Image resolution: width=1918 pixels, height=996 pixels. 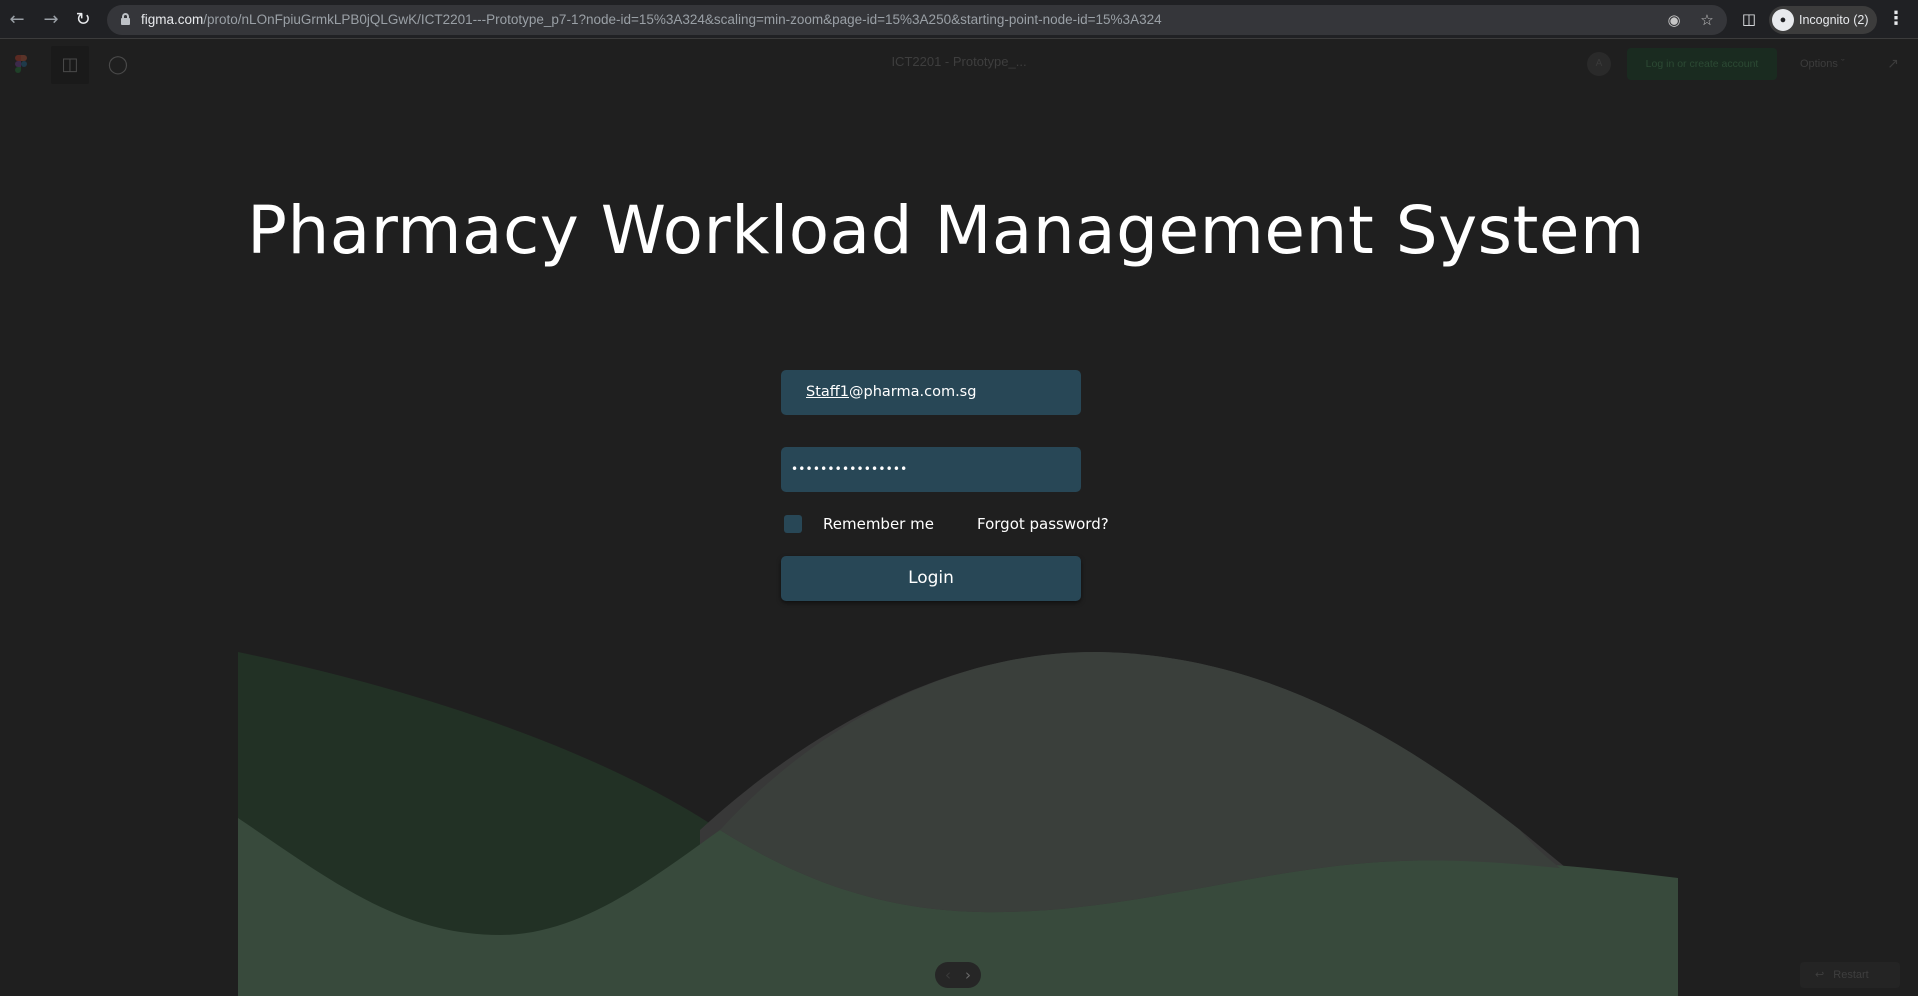 What do you see at coordinates (891, 392) in the screenshot?
I see `email-value: Staff1@pharma.com.sg` at bounding box center [891, 392].